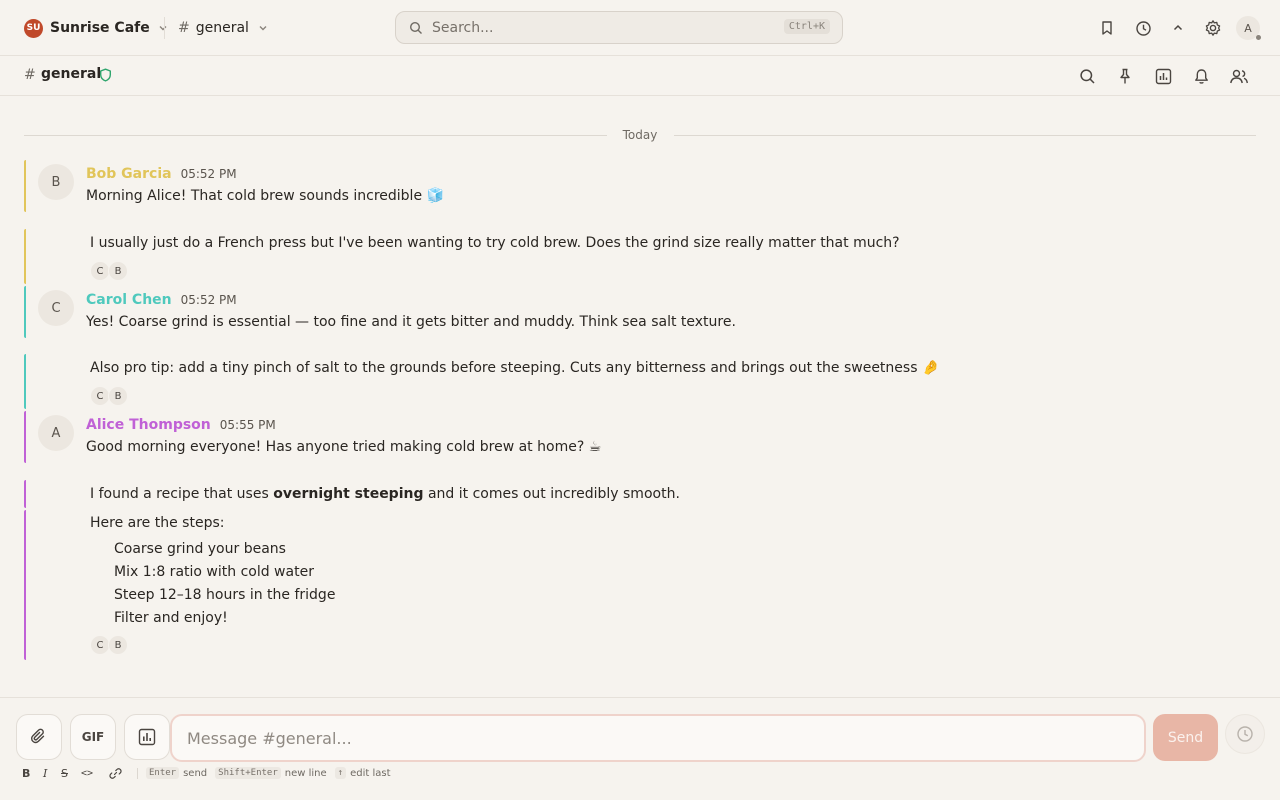  Describe the element at coordinates (148, 425) in the screenshot. I see `message-author: Alice Thompson` at that location.